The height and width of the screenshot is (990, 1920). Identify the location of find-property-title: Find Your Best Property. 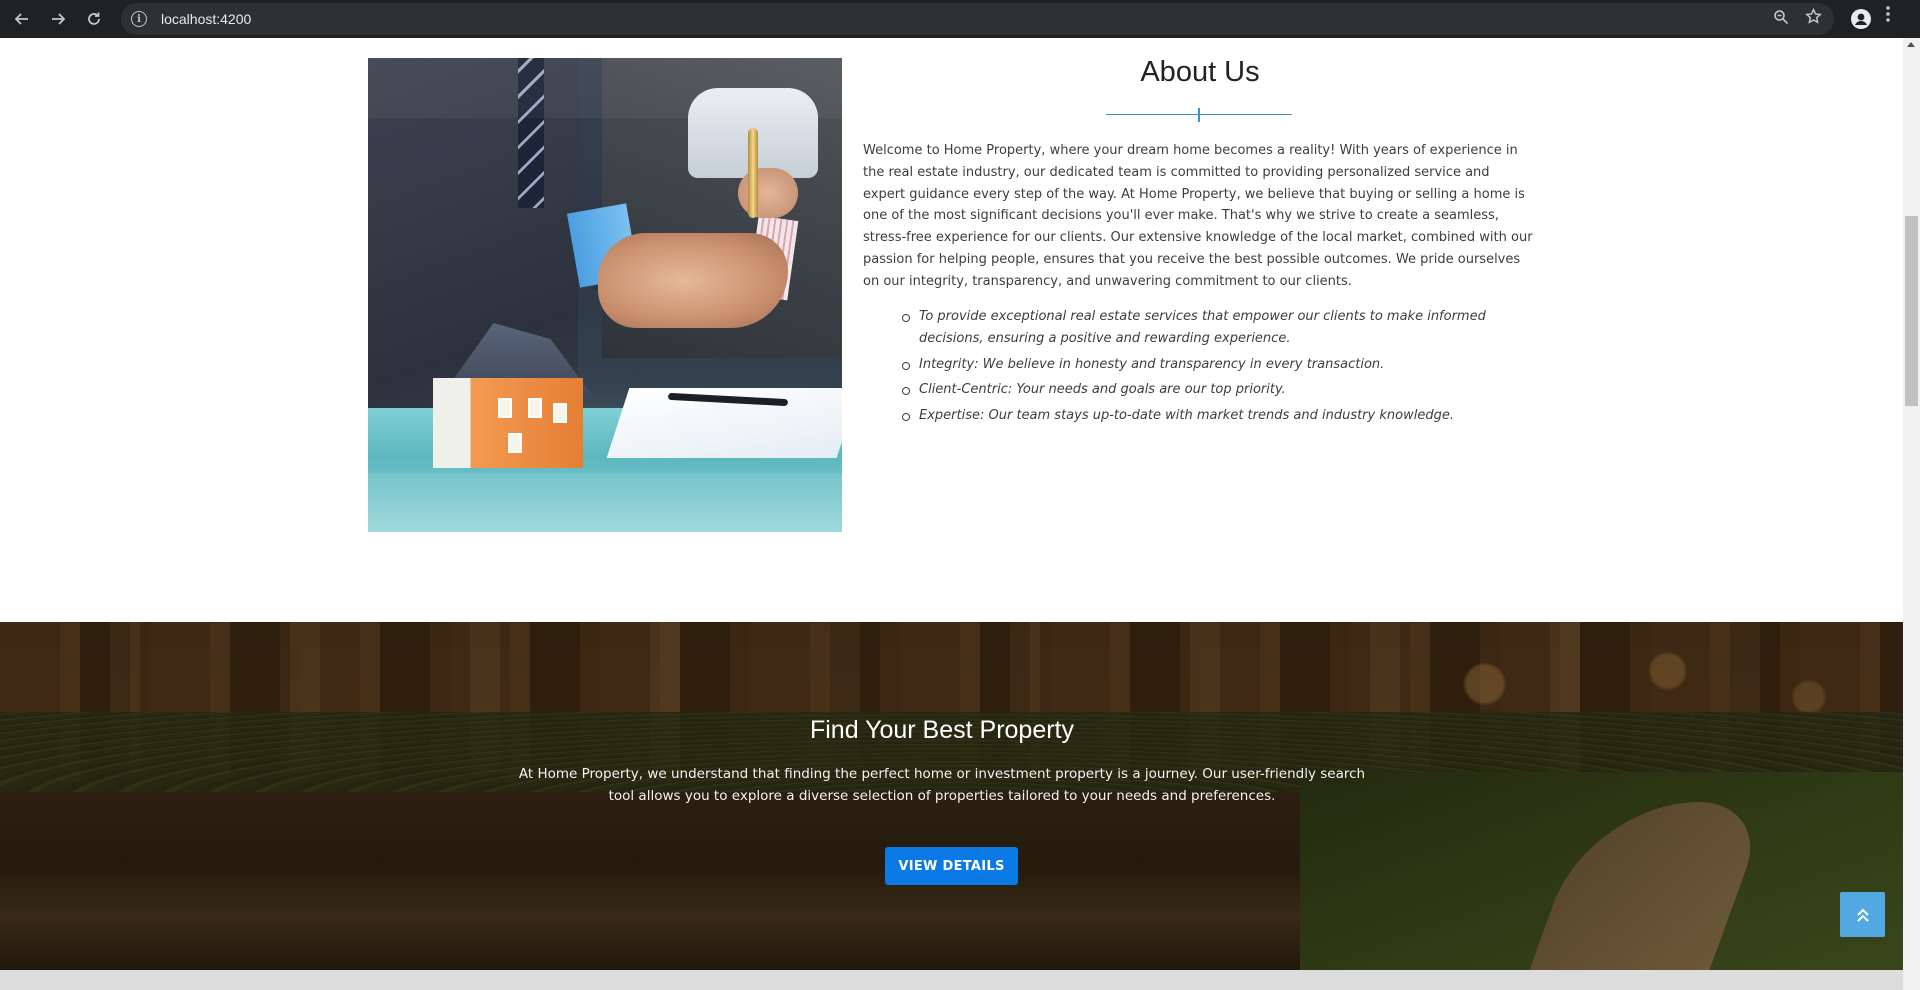
(942, 730).